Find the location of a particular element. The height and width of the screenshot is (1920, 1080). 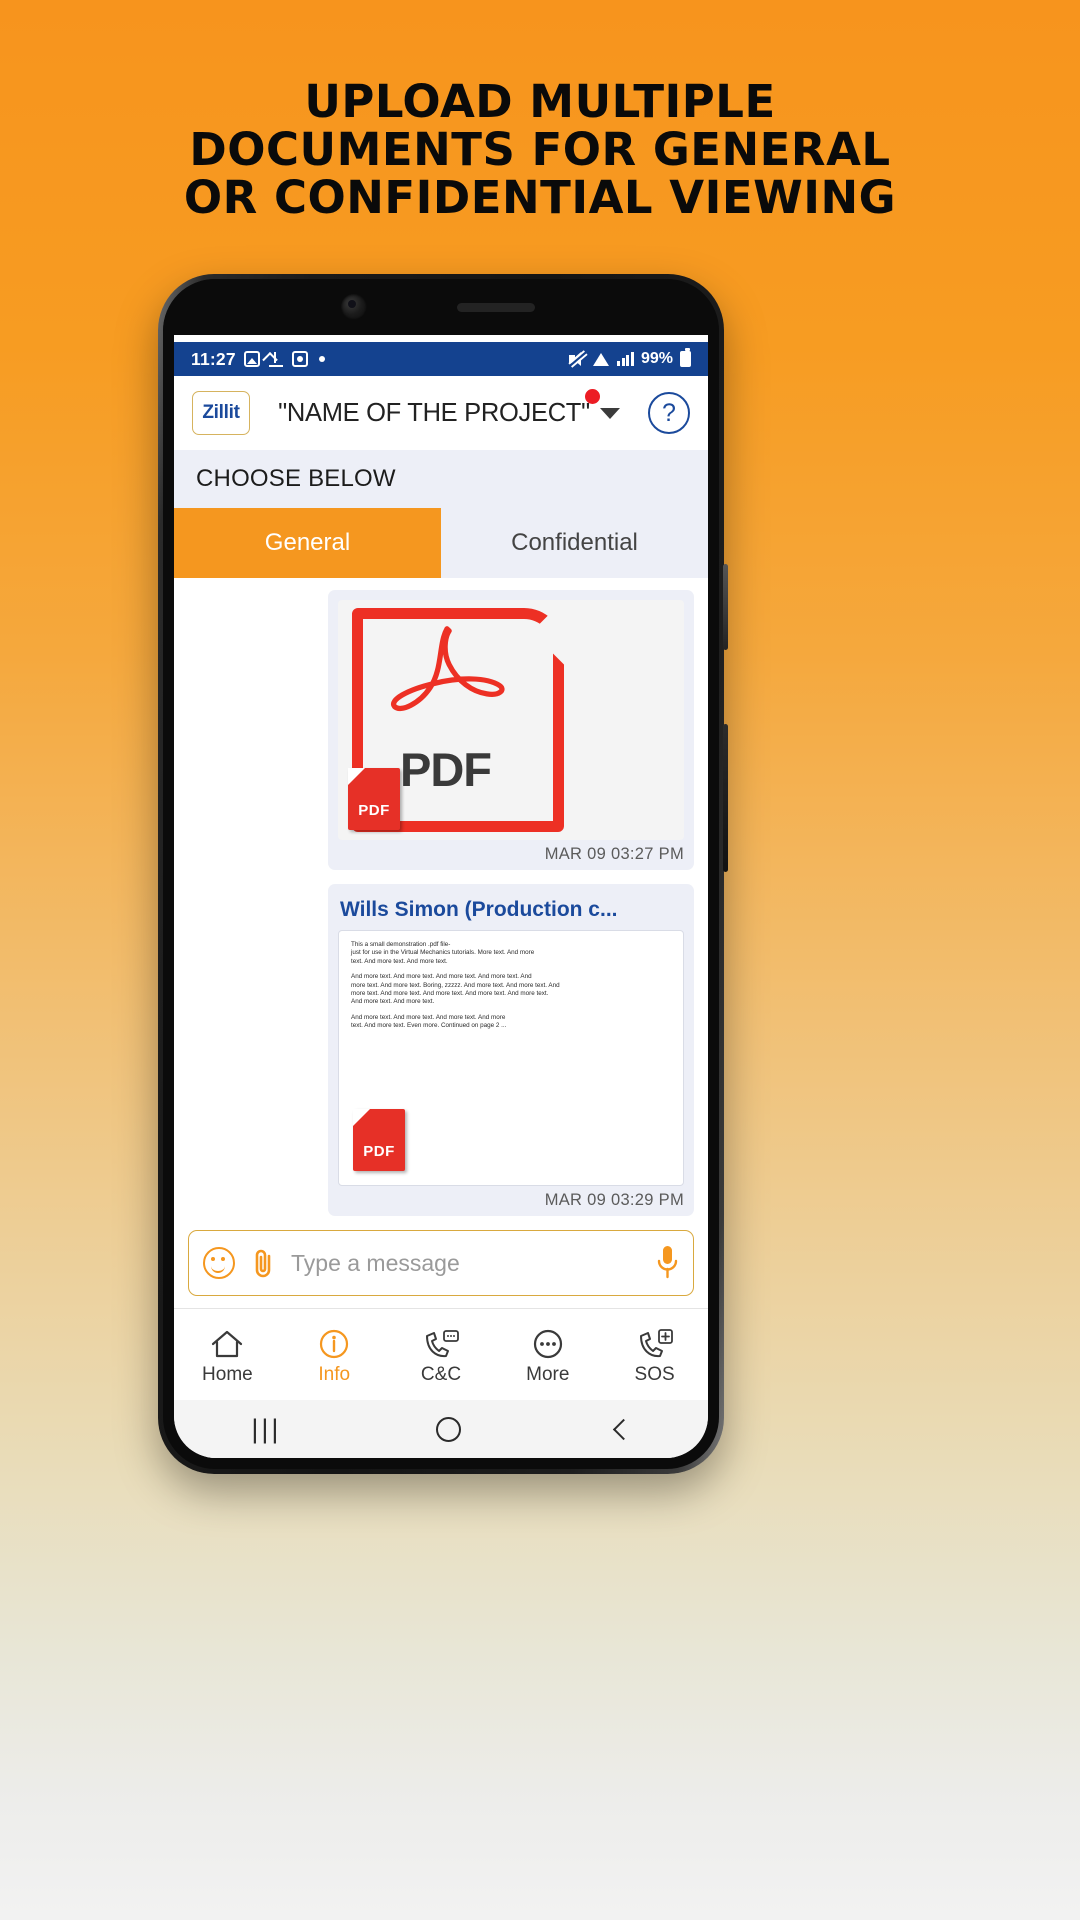

tab-confidential: Confidential is located at coordinates (574, 543).